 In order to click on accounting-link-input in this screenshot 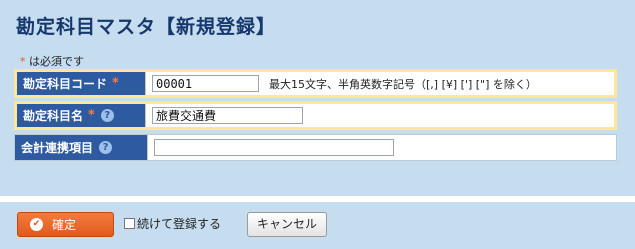, I will do `click(274, 147)`.